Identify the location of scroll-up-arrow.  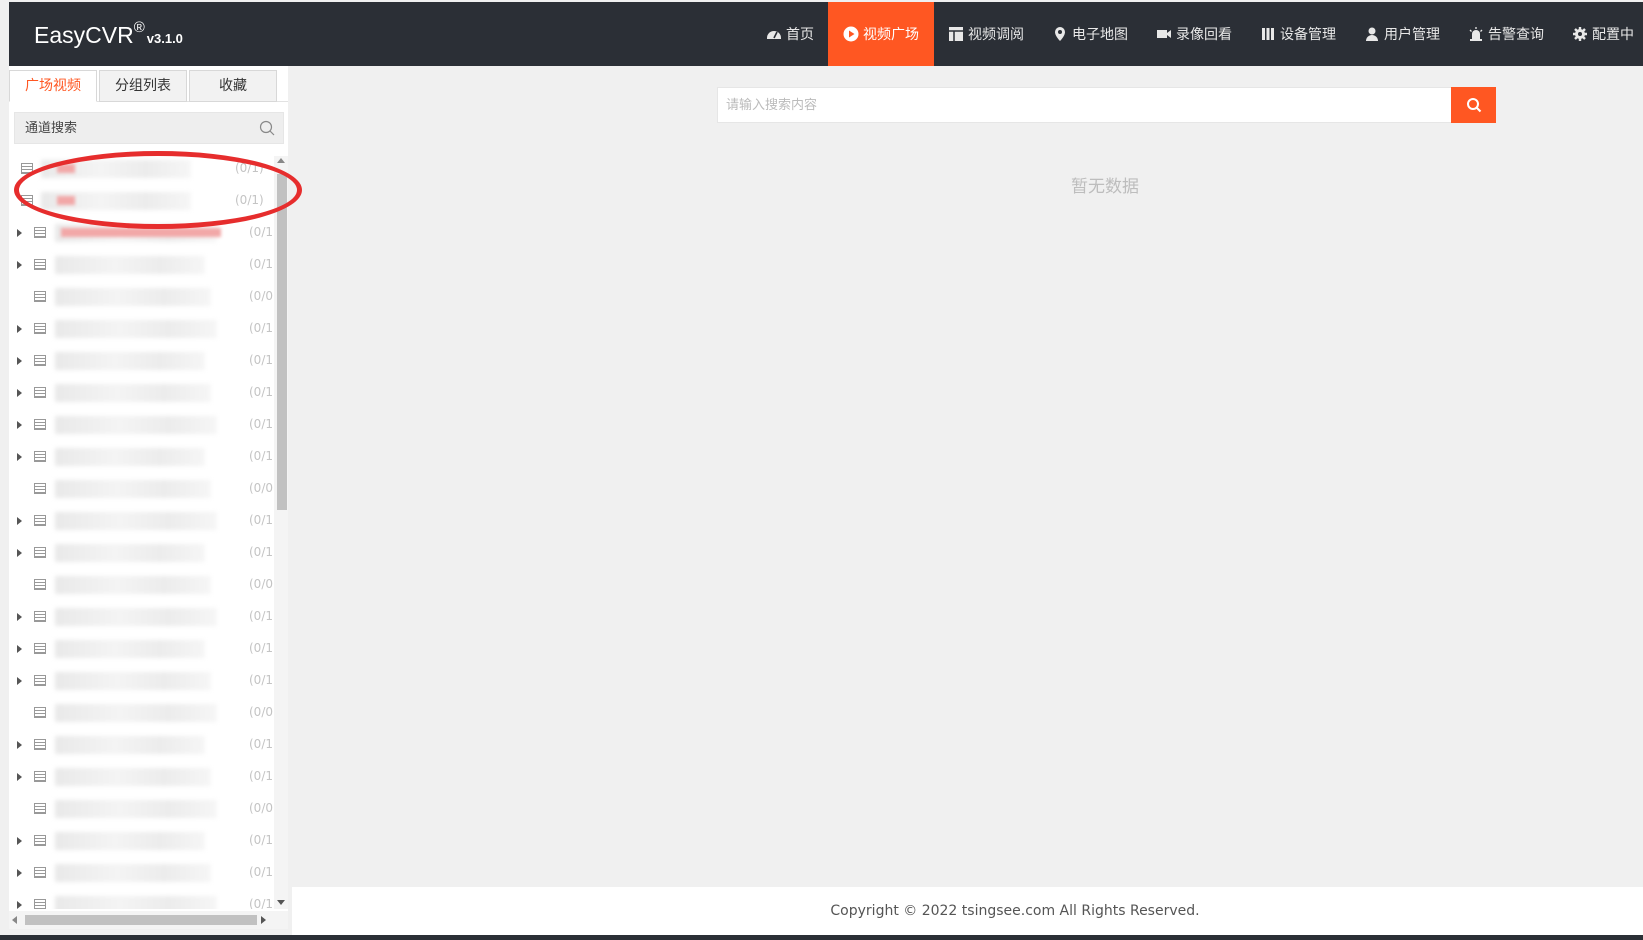
(281, 160).